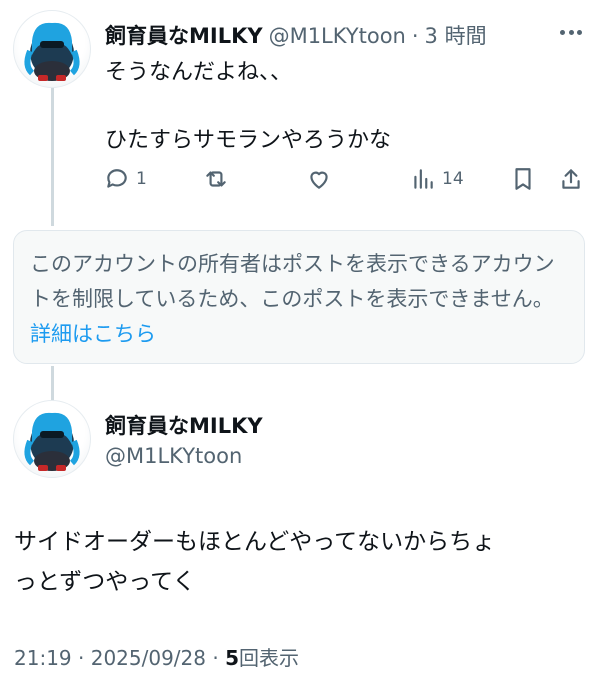  Describe the element at coordinates (117, 178) in the screenshot. I see `reply-icon` at that location.